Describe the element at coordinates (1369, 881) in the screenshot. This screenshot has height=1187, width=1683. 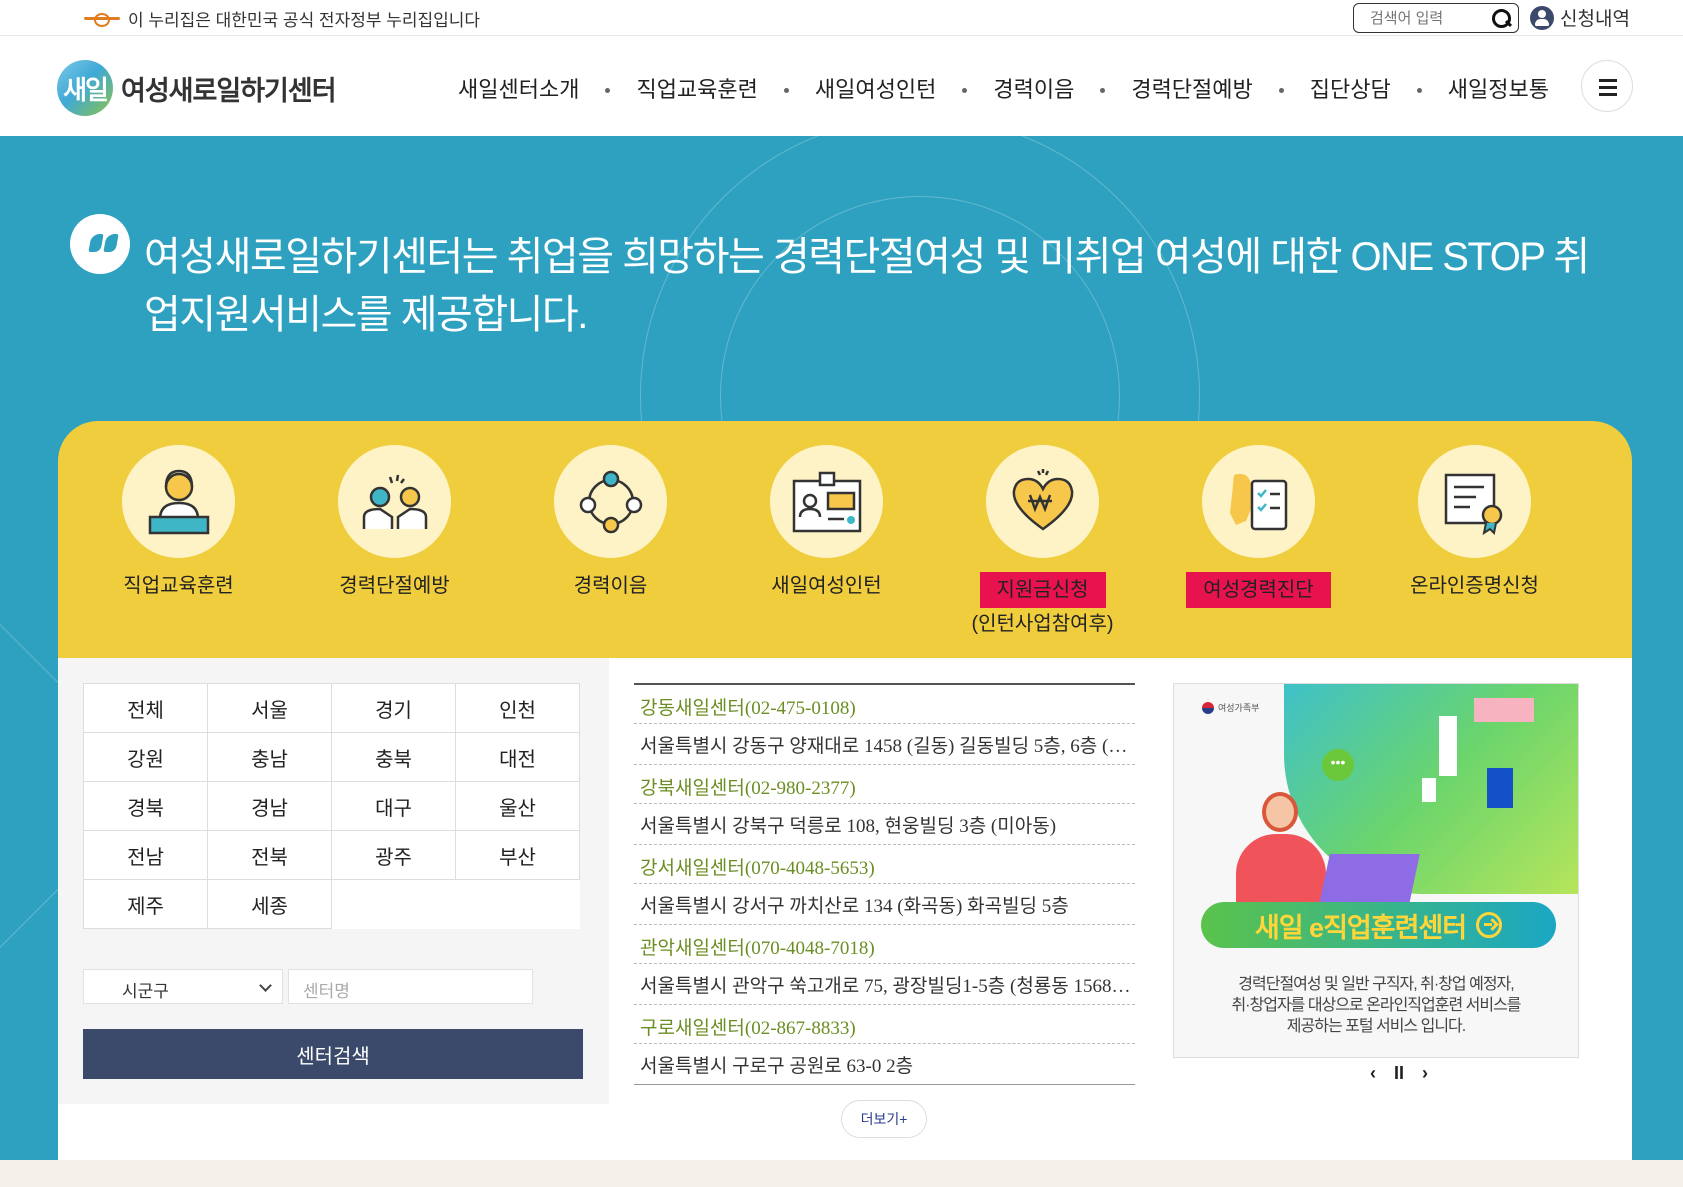
I see `laptop-illustration` at that location.